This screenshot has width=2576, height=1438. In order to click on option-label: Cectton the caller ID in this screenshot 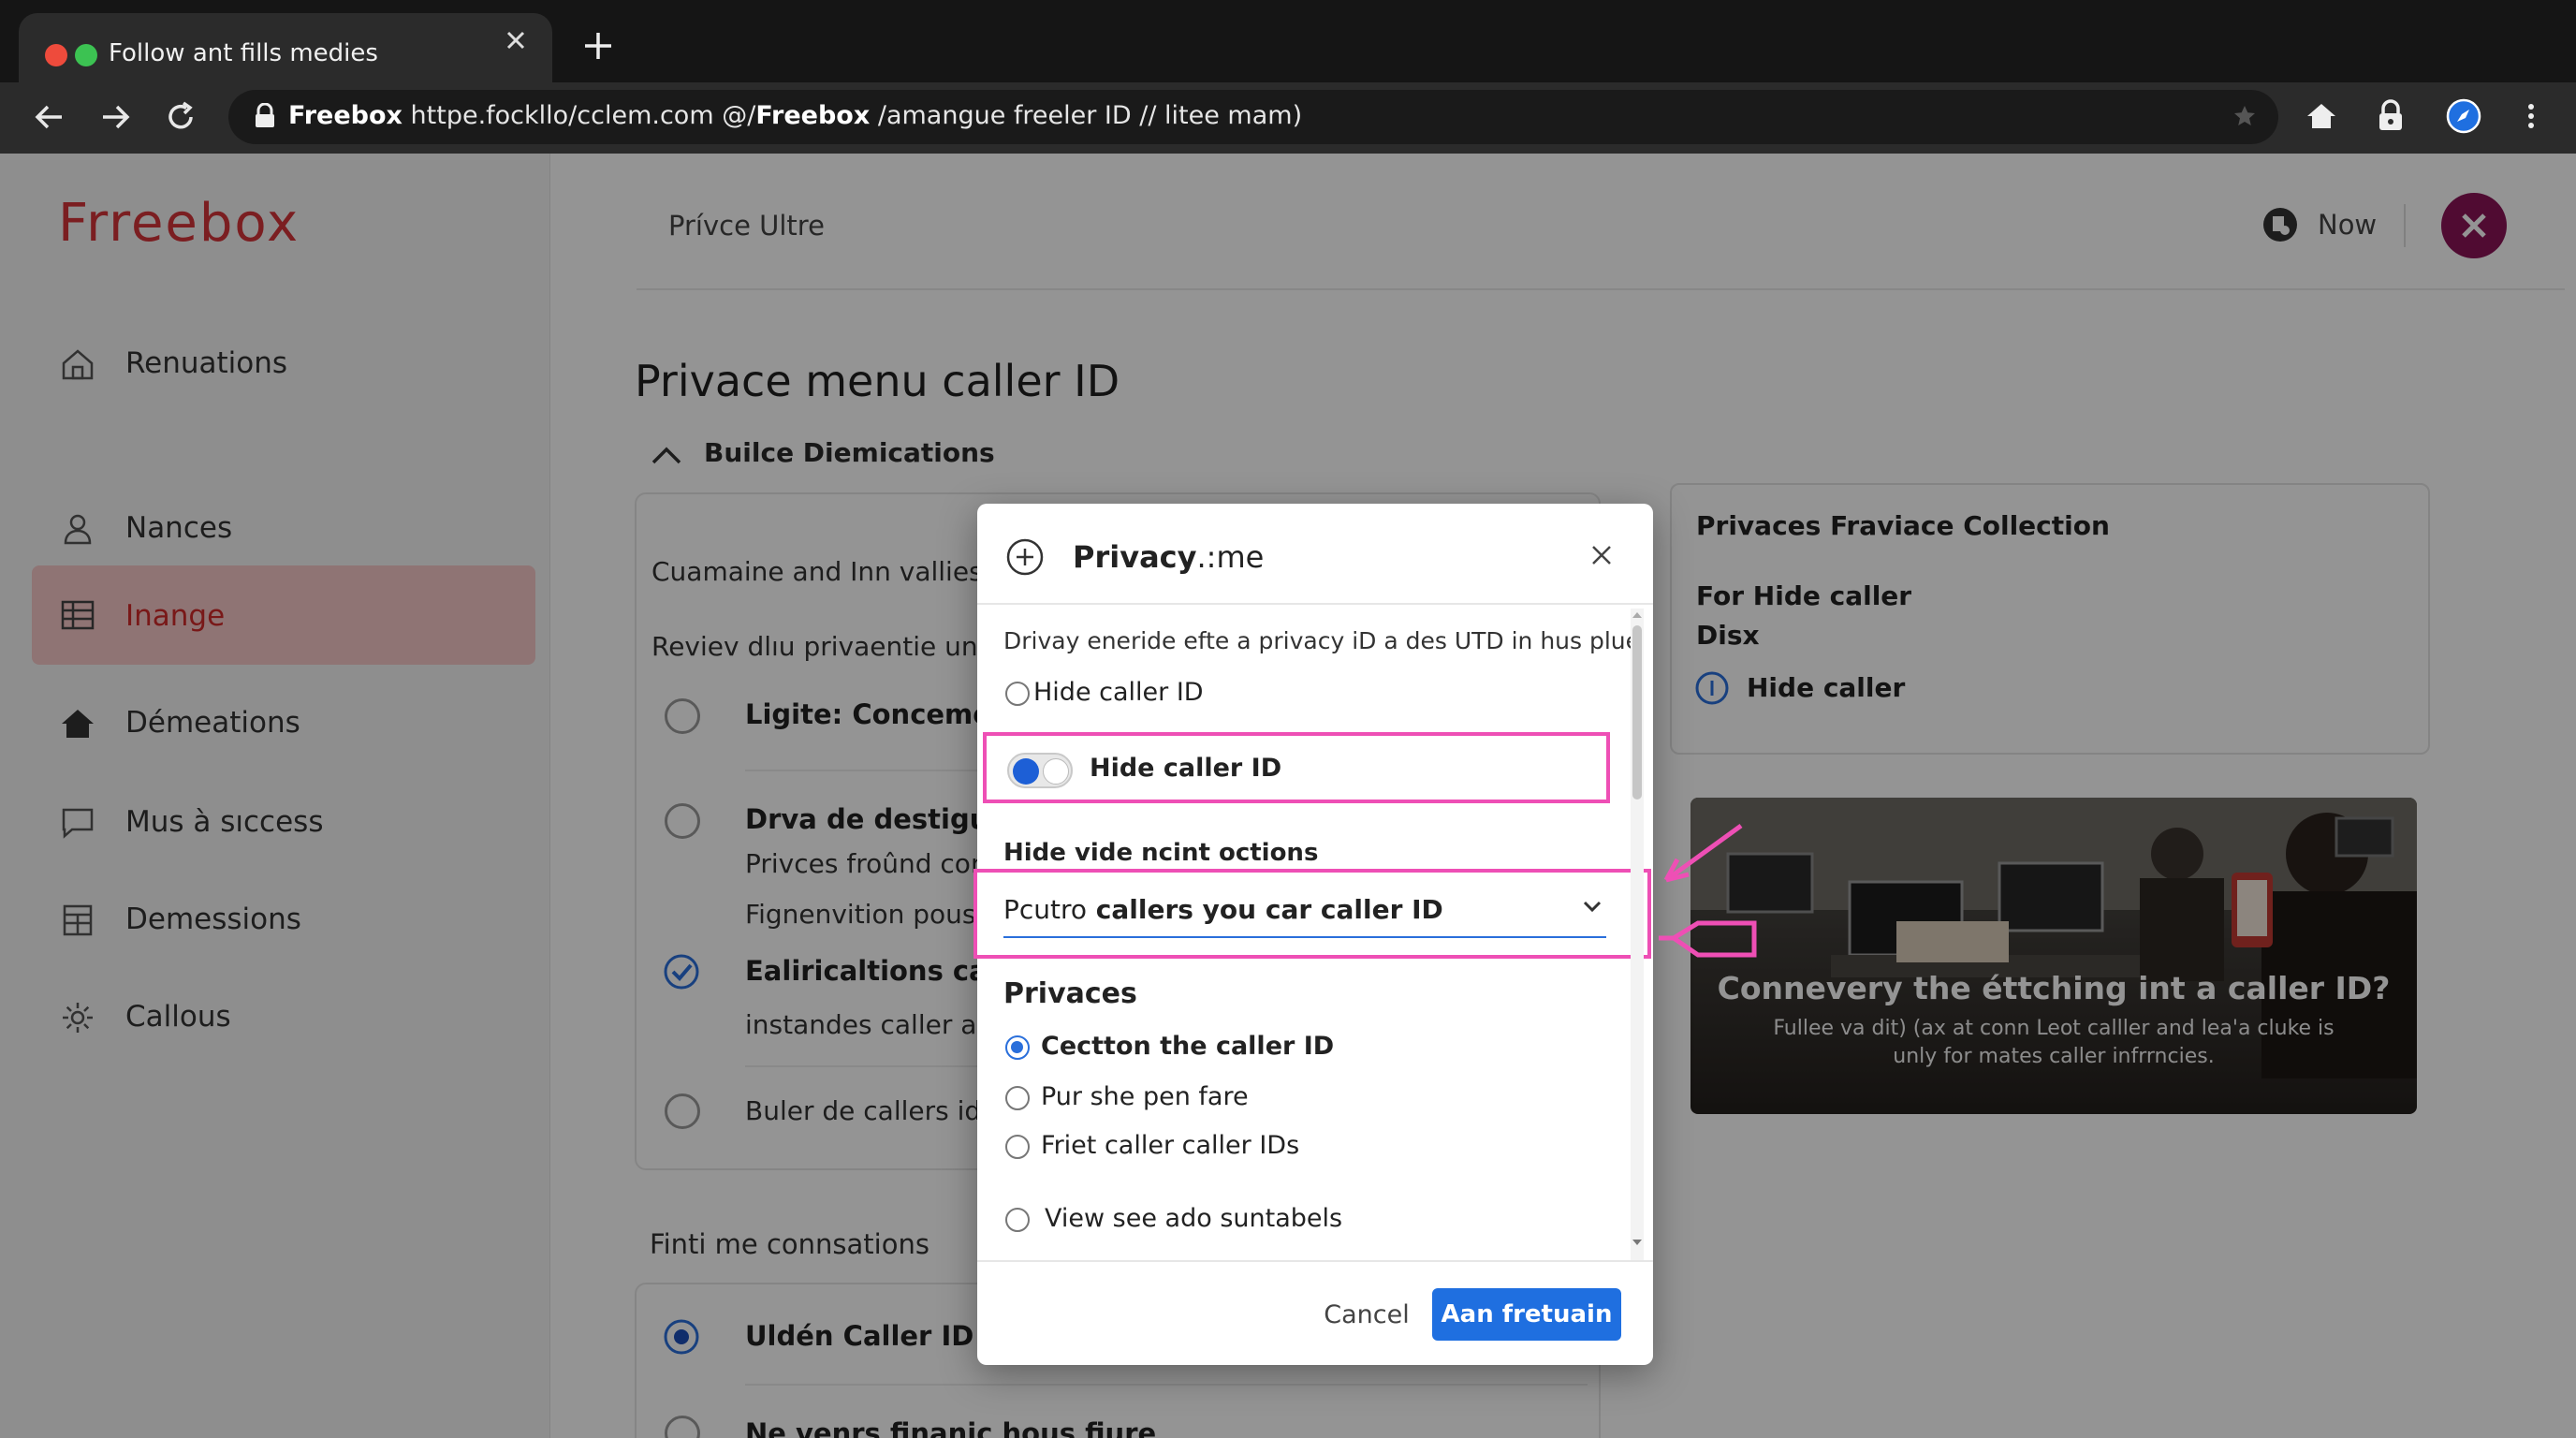, I will do `click(1187, 1046)`.